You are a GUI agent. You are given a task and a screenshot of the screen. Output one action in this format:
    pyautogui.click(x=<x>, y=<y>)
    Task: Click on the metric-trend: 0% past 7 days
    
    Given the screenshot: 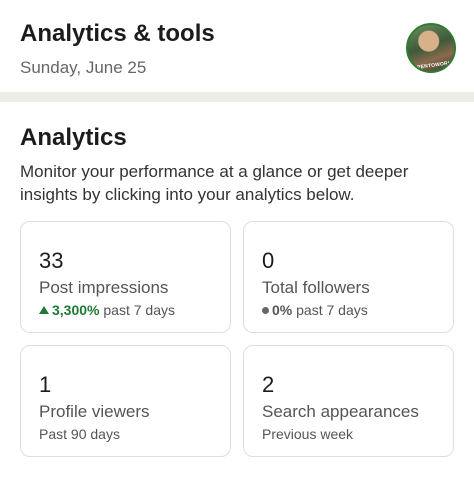 What is the action you would take?
    pyautogui.click(x=315, y=310)
    